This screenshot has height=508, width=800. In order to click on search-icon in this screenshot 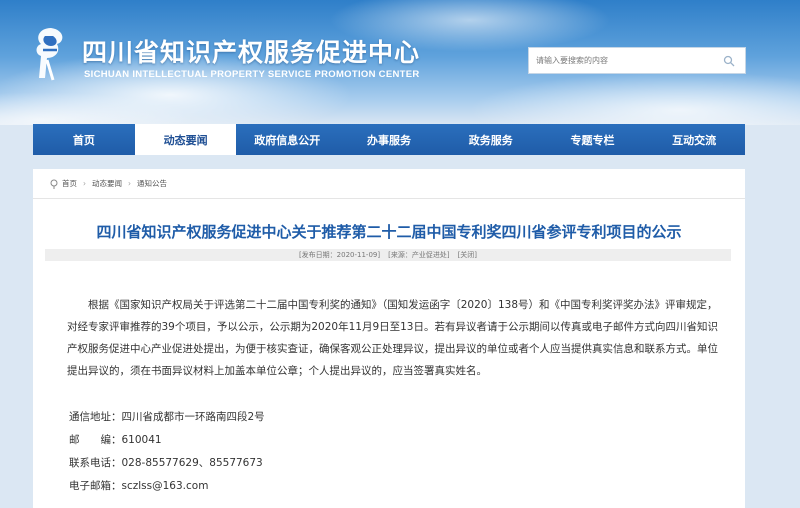, I will do `click(729, 61)`.